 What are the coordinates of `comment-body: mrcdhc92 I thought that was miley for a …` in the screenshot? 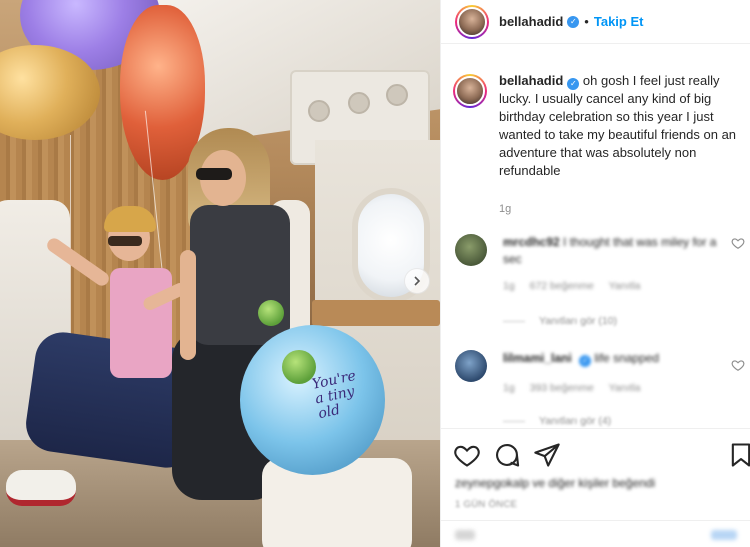 It's located at (615, 251).